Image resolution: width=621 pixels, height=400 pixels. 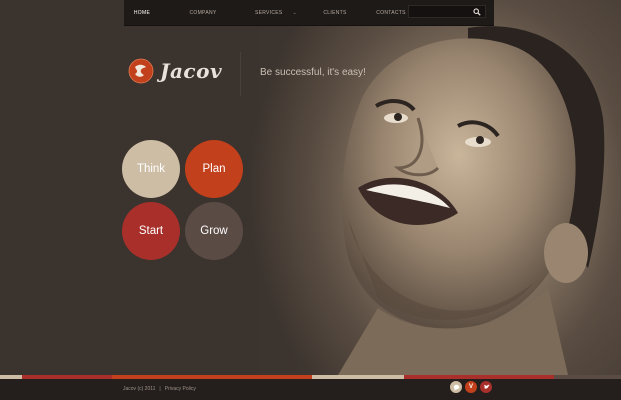 I want to click on circle-start: Start, so click(x=151, y=231).